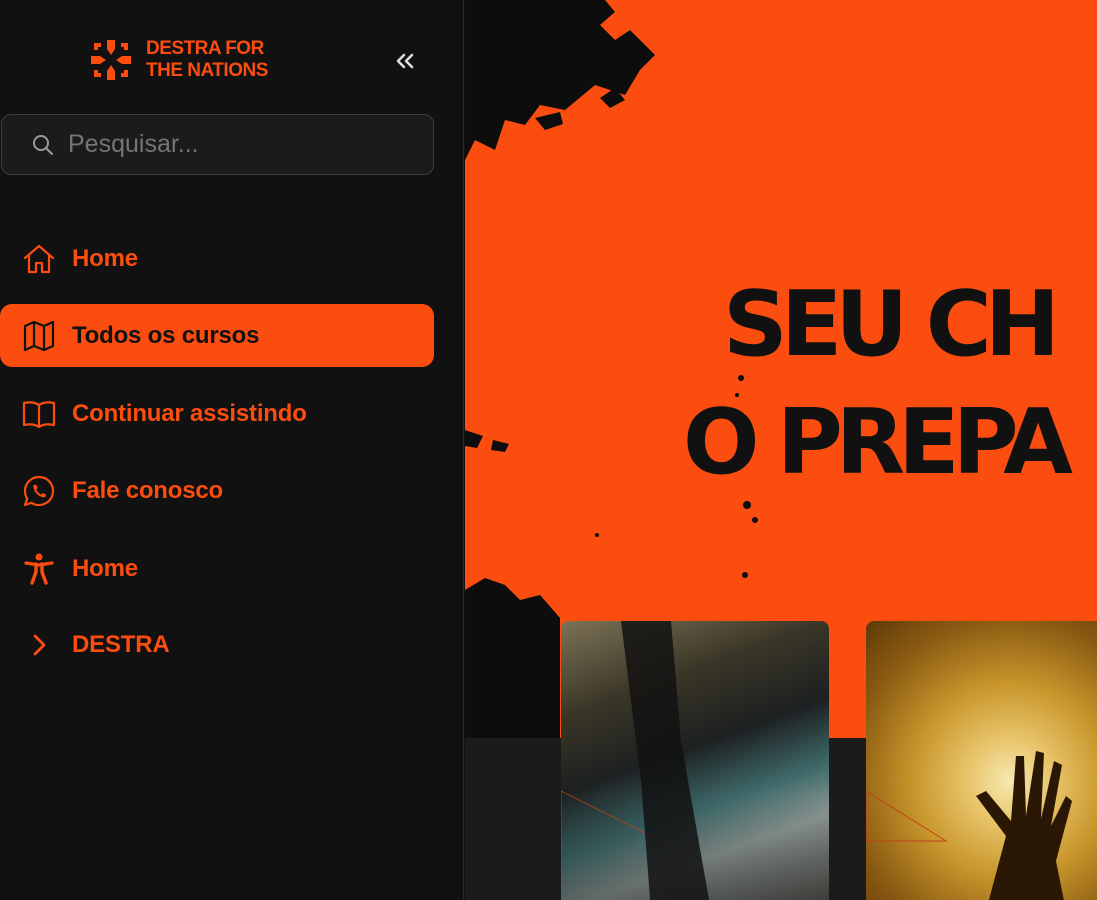 The width and height of the screenshot is (1097, 900). What do you see at coordinates (233, 144) in the screenshot?
I see `search-input` at bounding box center [233, 144].